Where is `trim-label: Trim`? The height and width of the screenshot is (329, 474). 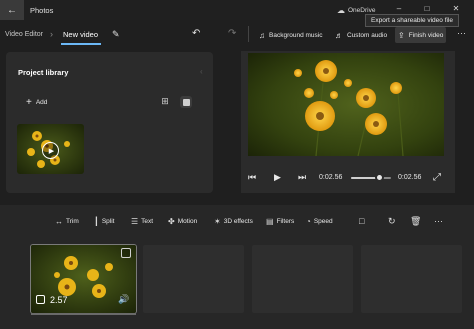
trim-label: Trim is located at coordinates (72, 221).